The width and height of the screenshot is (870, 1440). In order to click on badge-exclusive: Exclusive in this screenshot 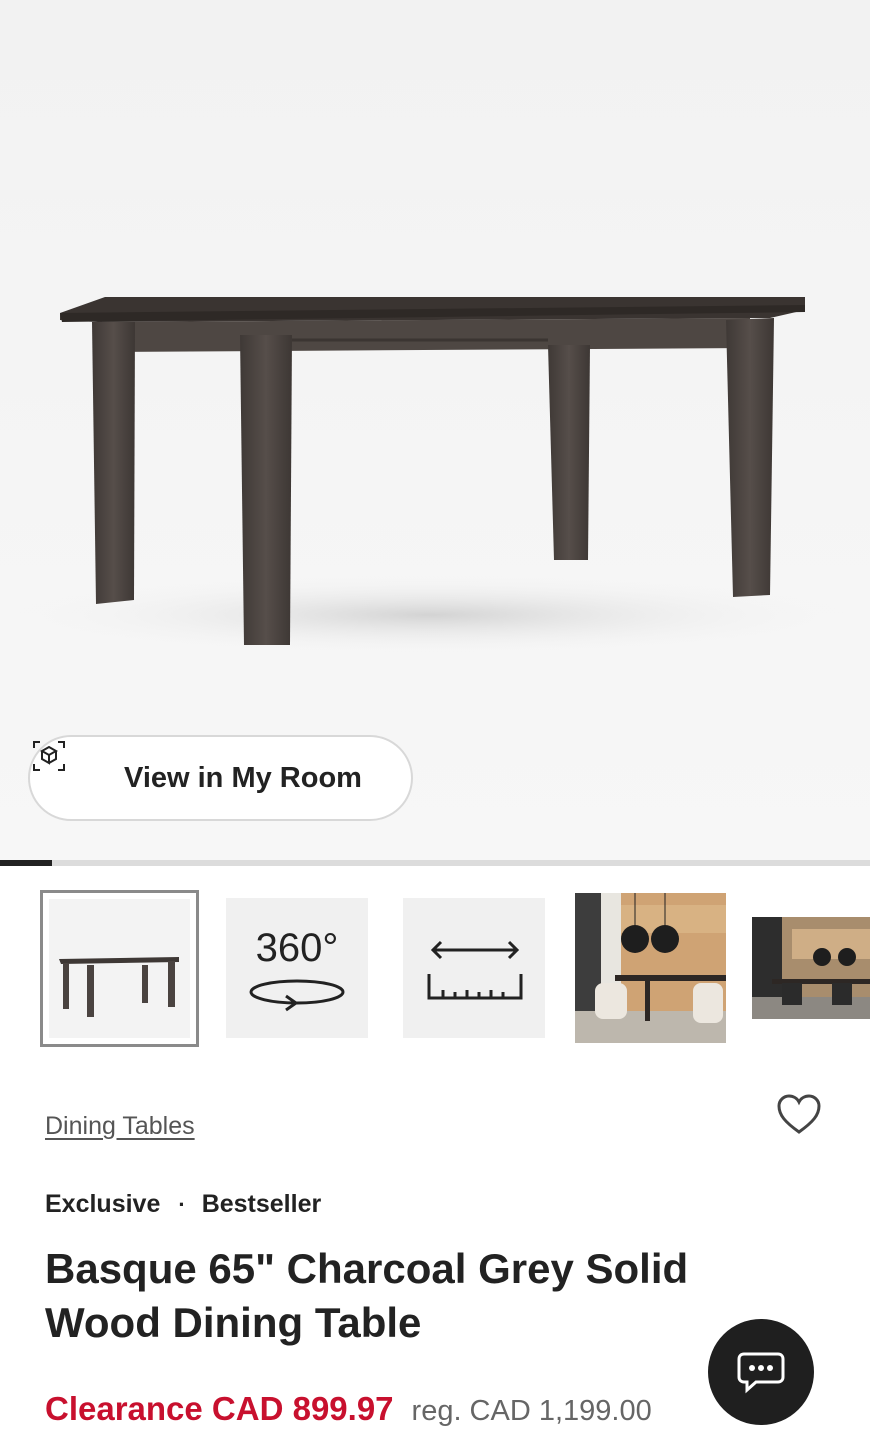, I will do `click(103, 1204)`.